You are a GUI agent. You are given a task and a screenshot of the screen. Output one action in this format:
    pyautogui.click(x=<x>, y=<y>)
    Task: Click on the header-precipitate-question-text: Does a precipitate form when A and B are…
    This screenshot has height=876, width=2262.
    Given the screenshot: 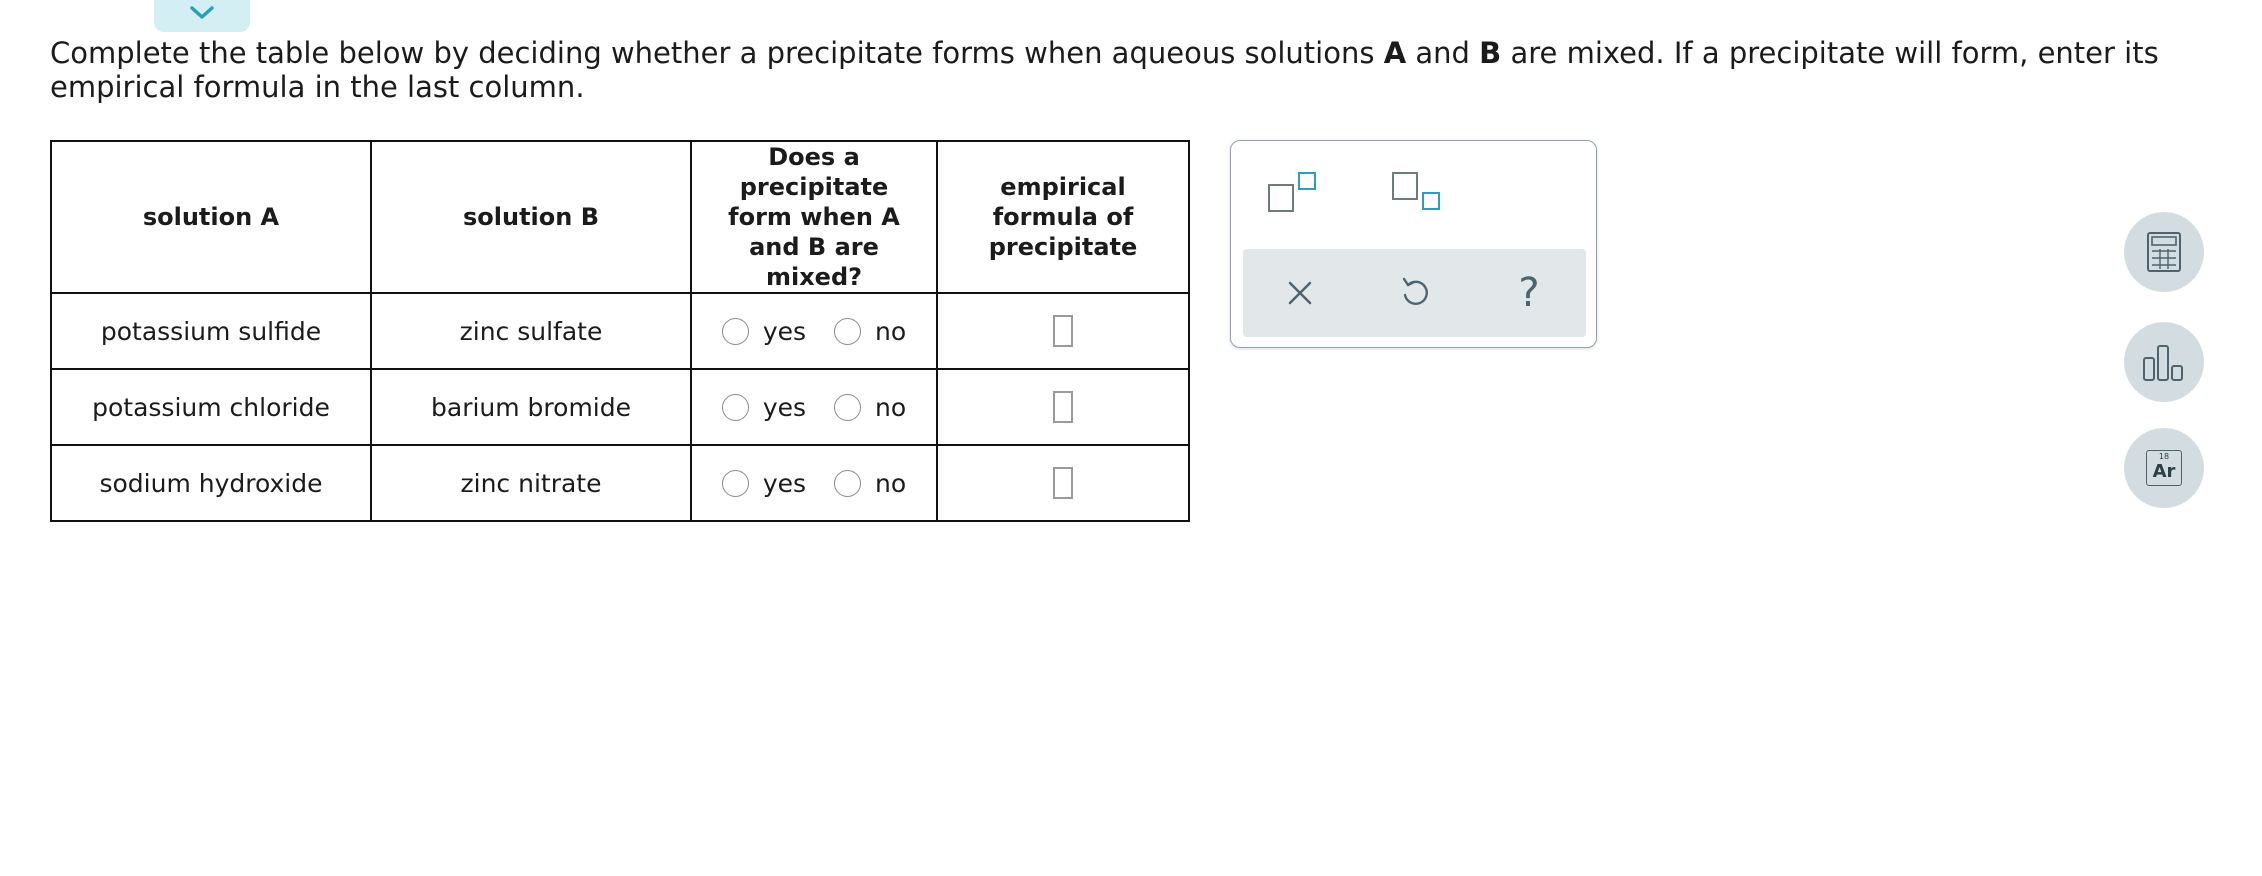 What is the action you would take?
    pyautogui.click(x=814, y=217)
    